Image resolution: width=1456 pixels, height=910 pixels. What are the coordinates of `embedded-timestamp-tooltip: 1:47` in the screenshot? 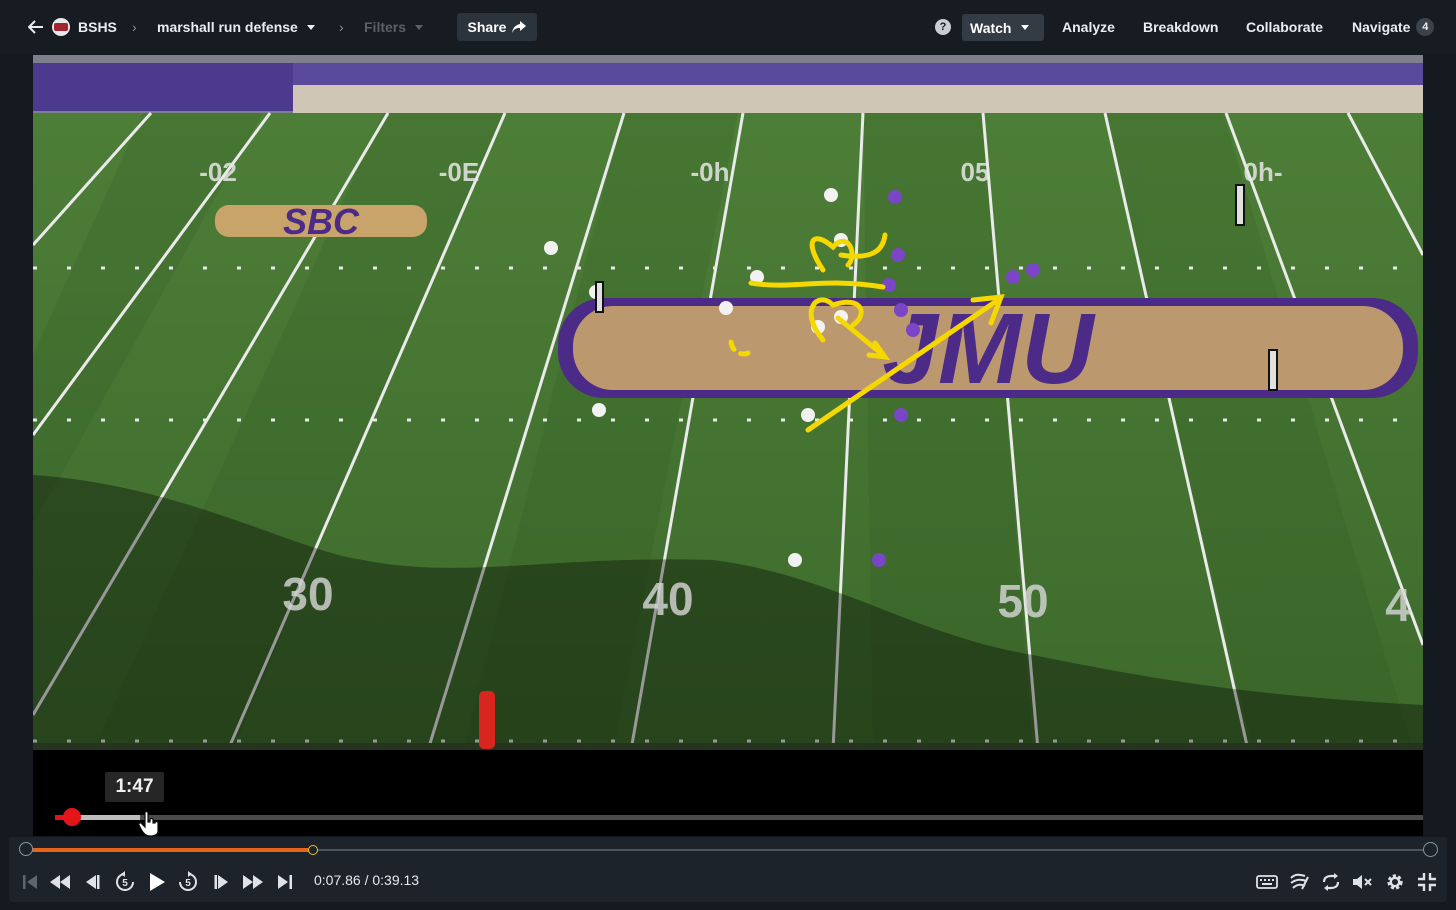 It's located at (134, 787).